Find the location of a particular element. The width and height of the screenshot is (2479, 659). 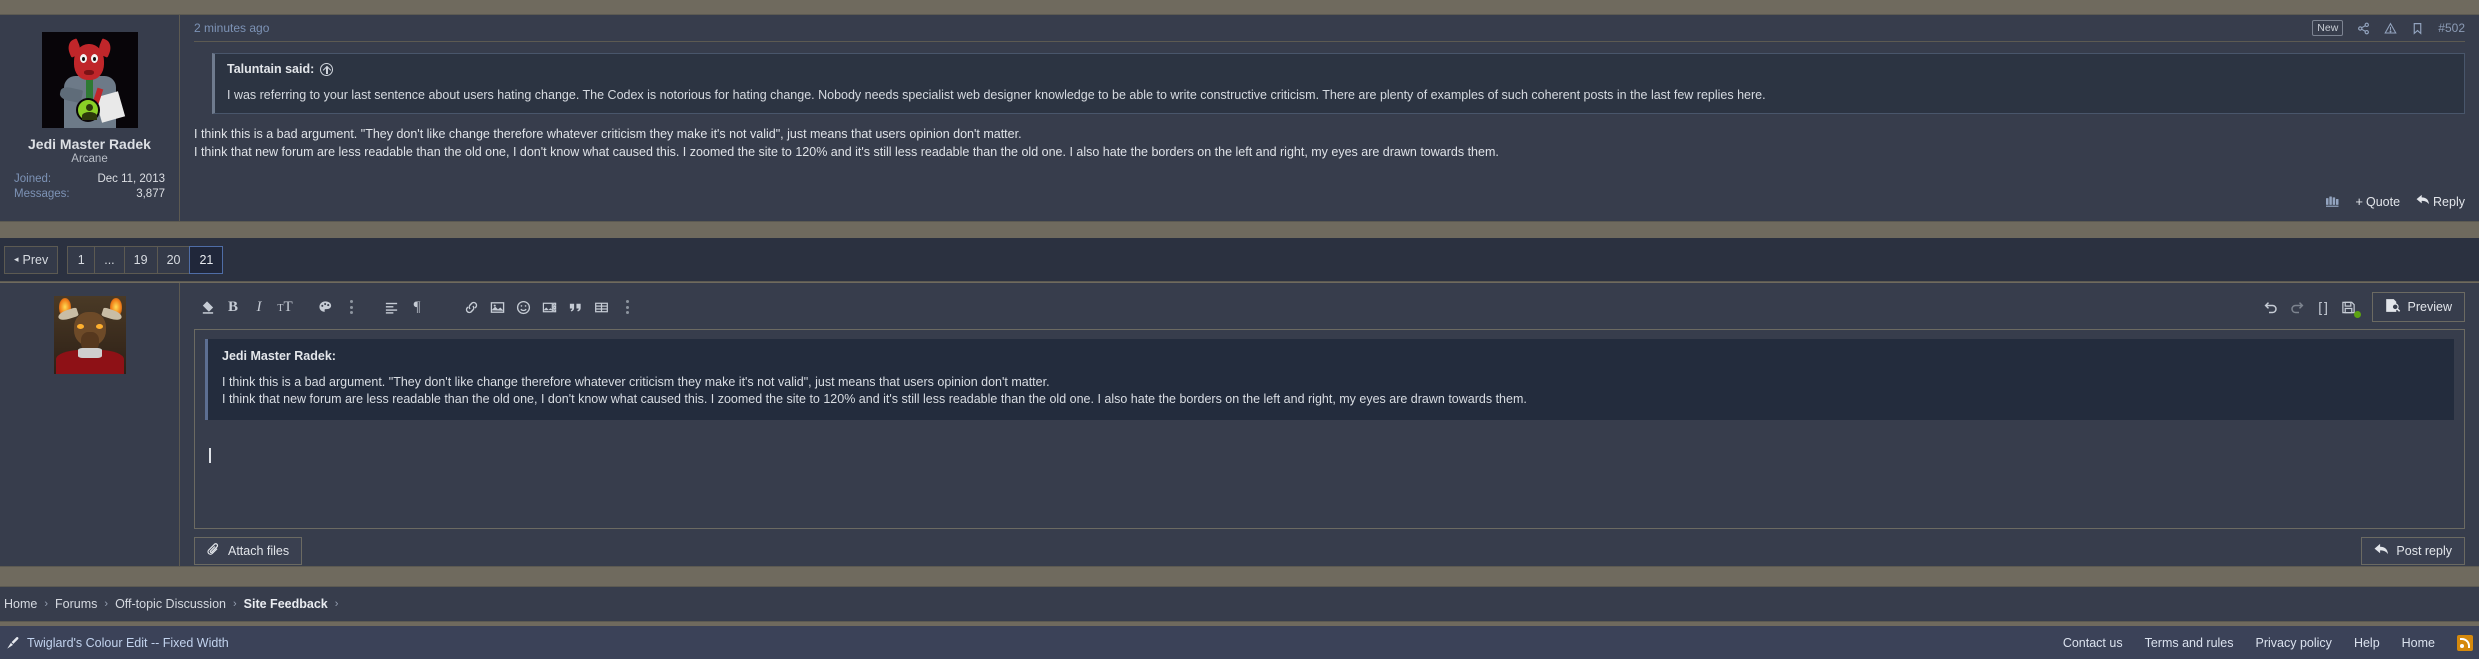

editor-footer: Attach files Post reply is located at coordinates (1329, 551).